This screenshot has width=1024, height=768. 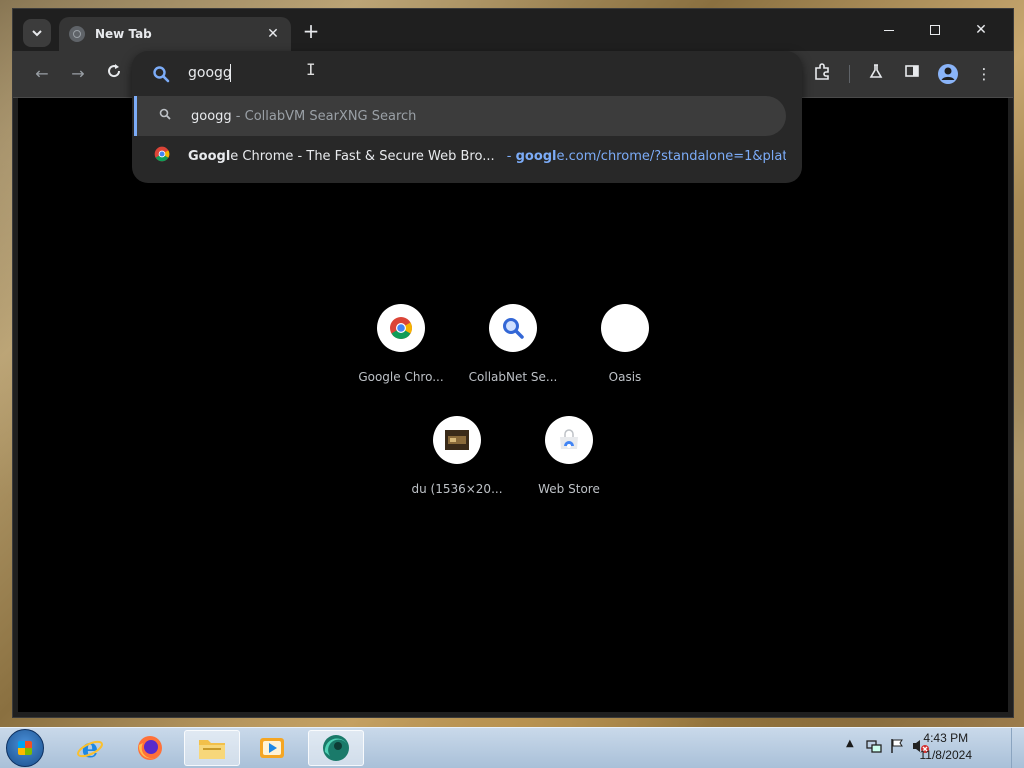 I want to click on tab-strip: New Tab ✕ + ✕, so click(x=513, y=30).